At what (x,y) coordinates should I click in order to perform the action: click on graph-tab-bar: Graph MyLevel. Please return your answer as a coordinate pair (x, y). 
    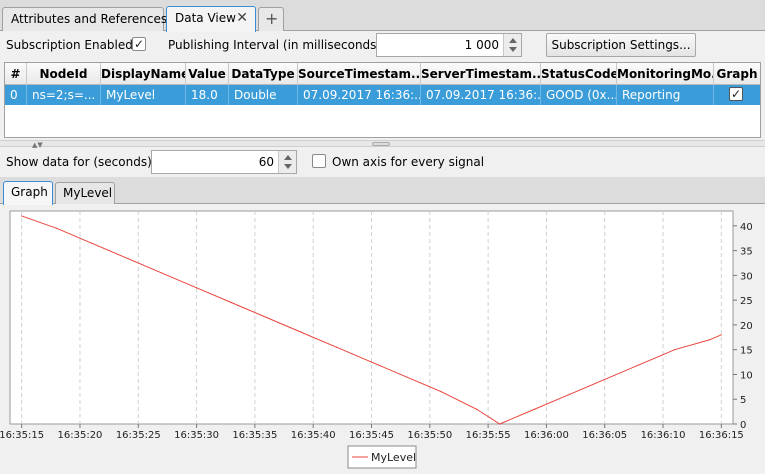
    Looking at the image, I should click on (382, 191).